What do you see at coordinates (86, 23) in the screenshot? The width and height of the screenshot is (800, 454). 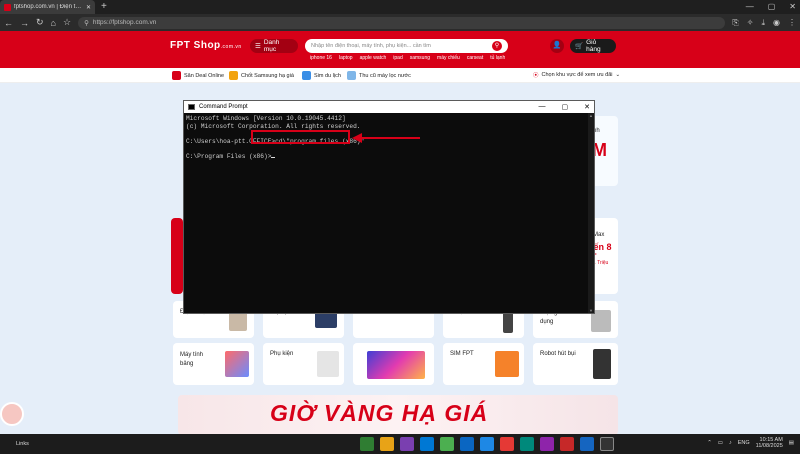 I see `site-info-icon: ⚲` at bounding box center [86, 23].